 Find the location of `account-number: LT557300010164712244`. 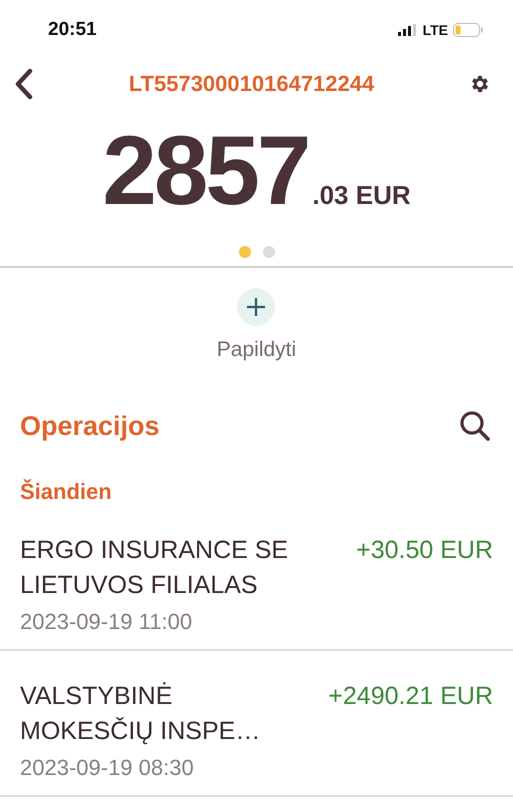

account-number: LT557300010164712244 is located at coordinates (251, 84).